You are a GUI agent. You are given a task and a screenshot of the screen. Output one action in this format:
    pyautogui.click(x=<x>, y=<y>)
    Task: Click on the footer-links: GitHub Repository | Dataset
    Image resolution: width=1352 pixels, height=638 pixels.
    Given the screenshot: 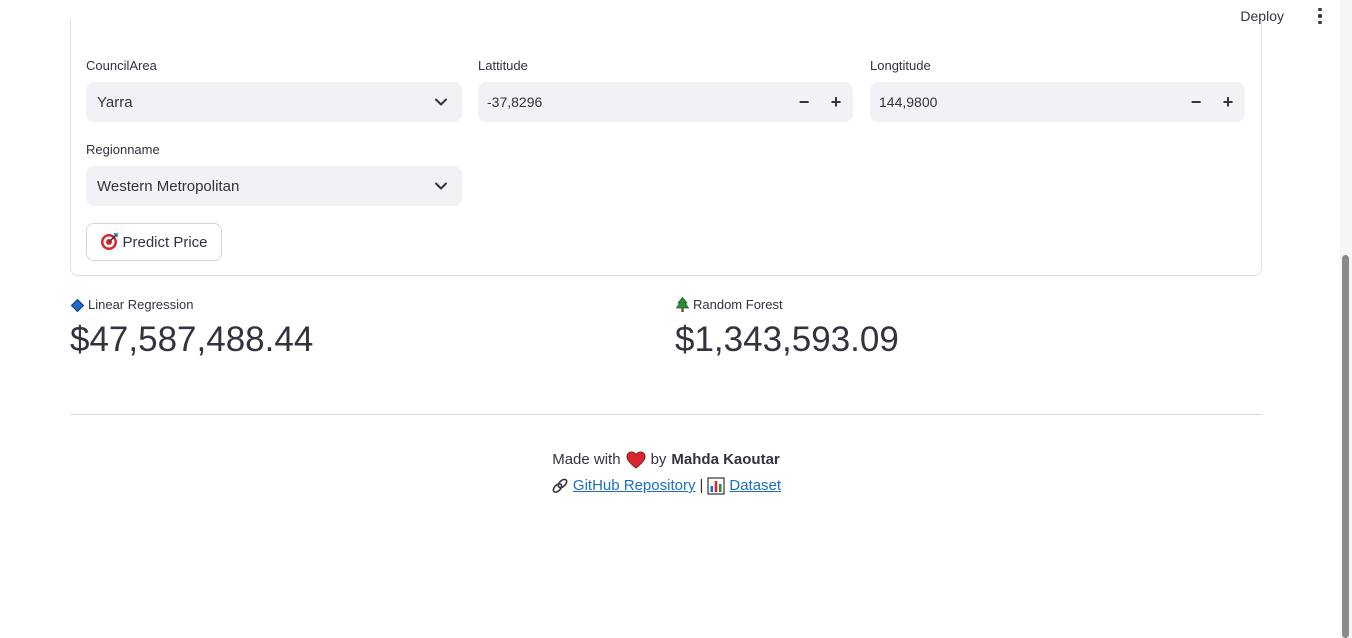 What is the action you would take?
    pyautogui.click(x=666, y=486)
    